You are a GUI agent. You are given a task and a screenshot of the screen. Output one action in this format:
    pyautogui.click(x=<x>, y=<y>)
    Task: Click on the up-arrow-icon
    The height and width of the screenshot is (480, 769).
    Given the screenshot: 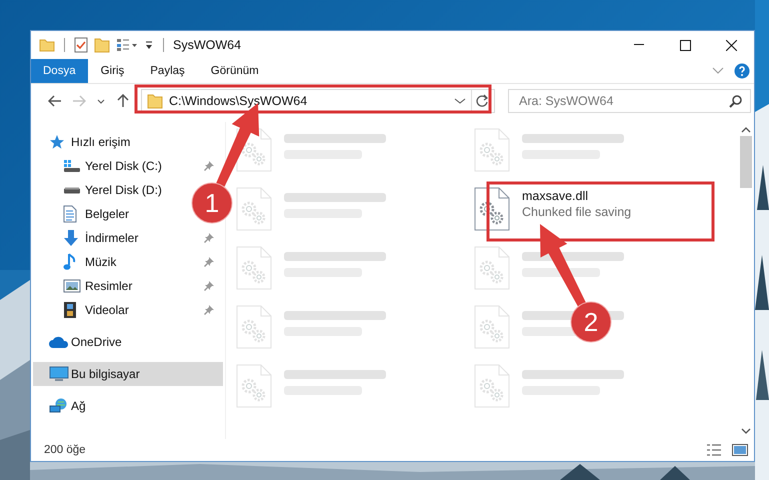 What is the action you would take?
    pyautogui.click(x=123, y=101)
    